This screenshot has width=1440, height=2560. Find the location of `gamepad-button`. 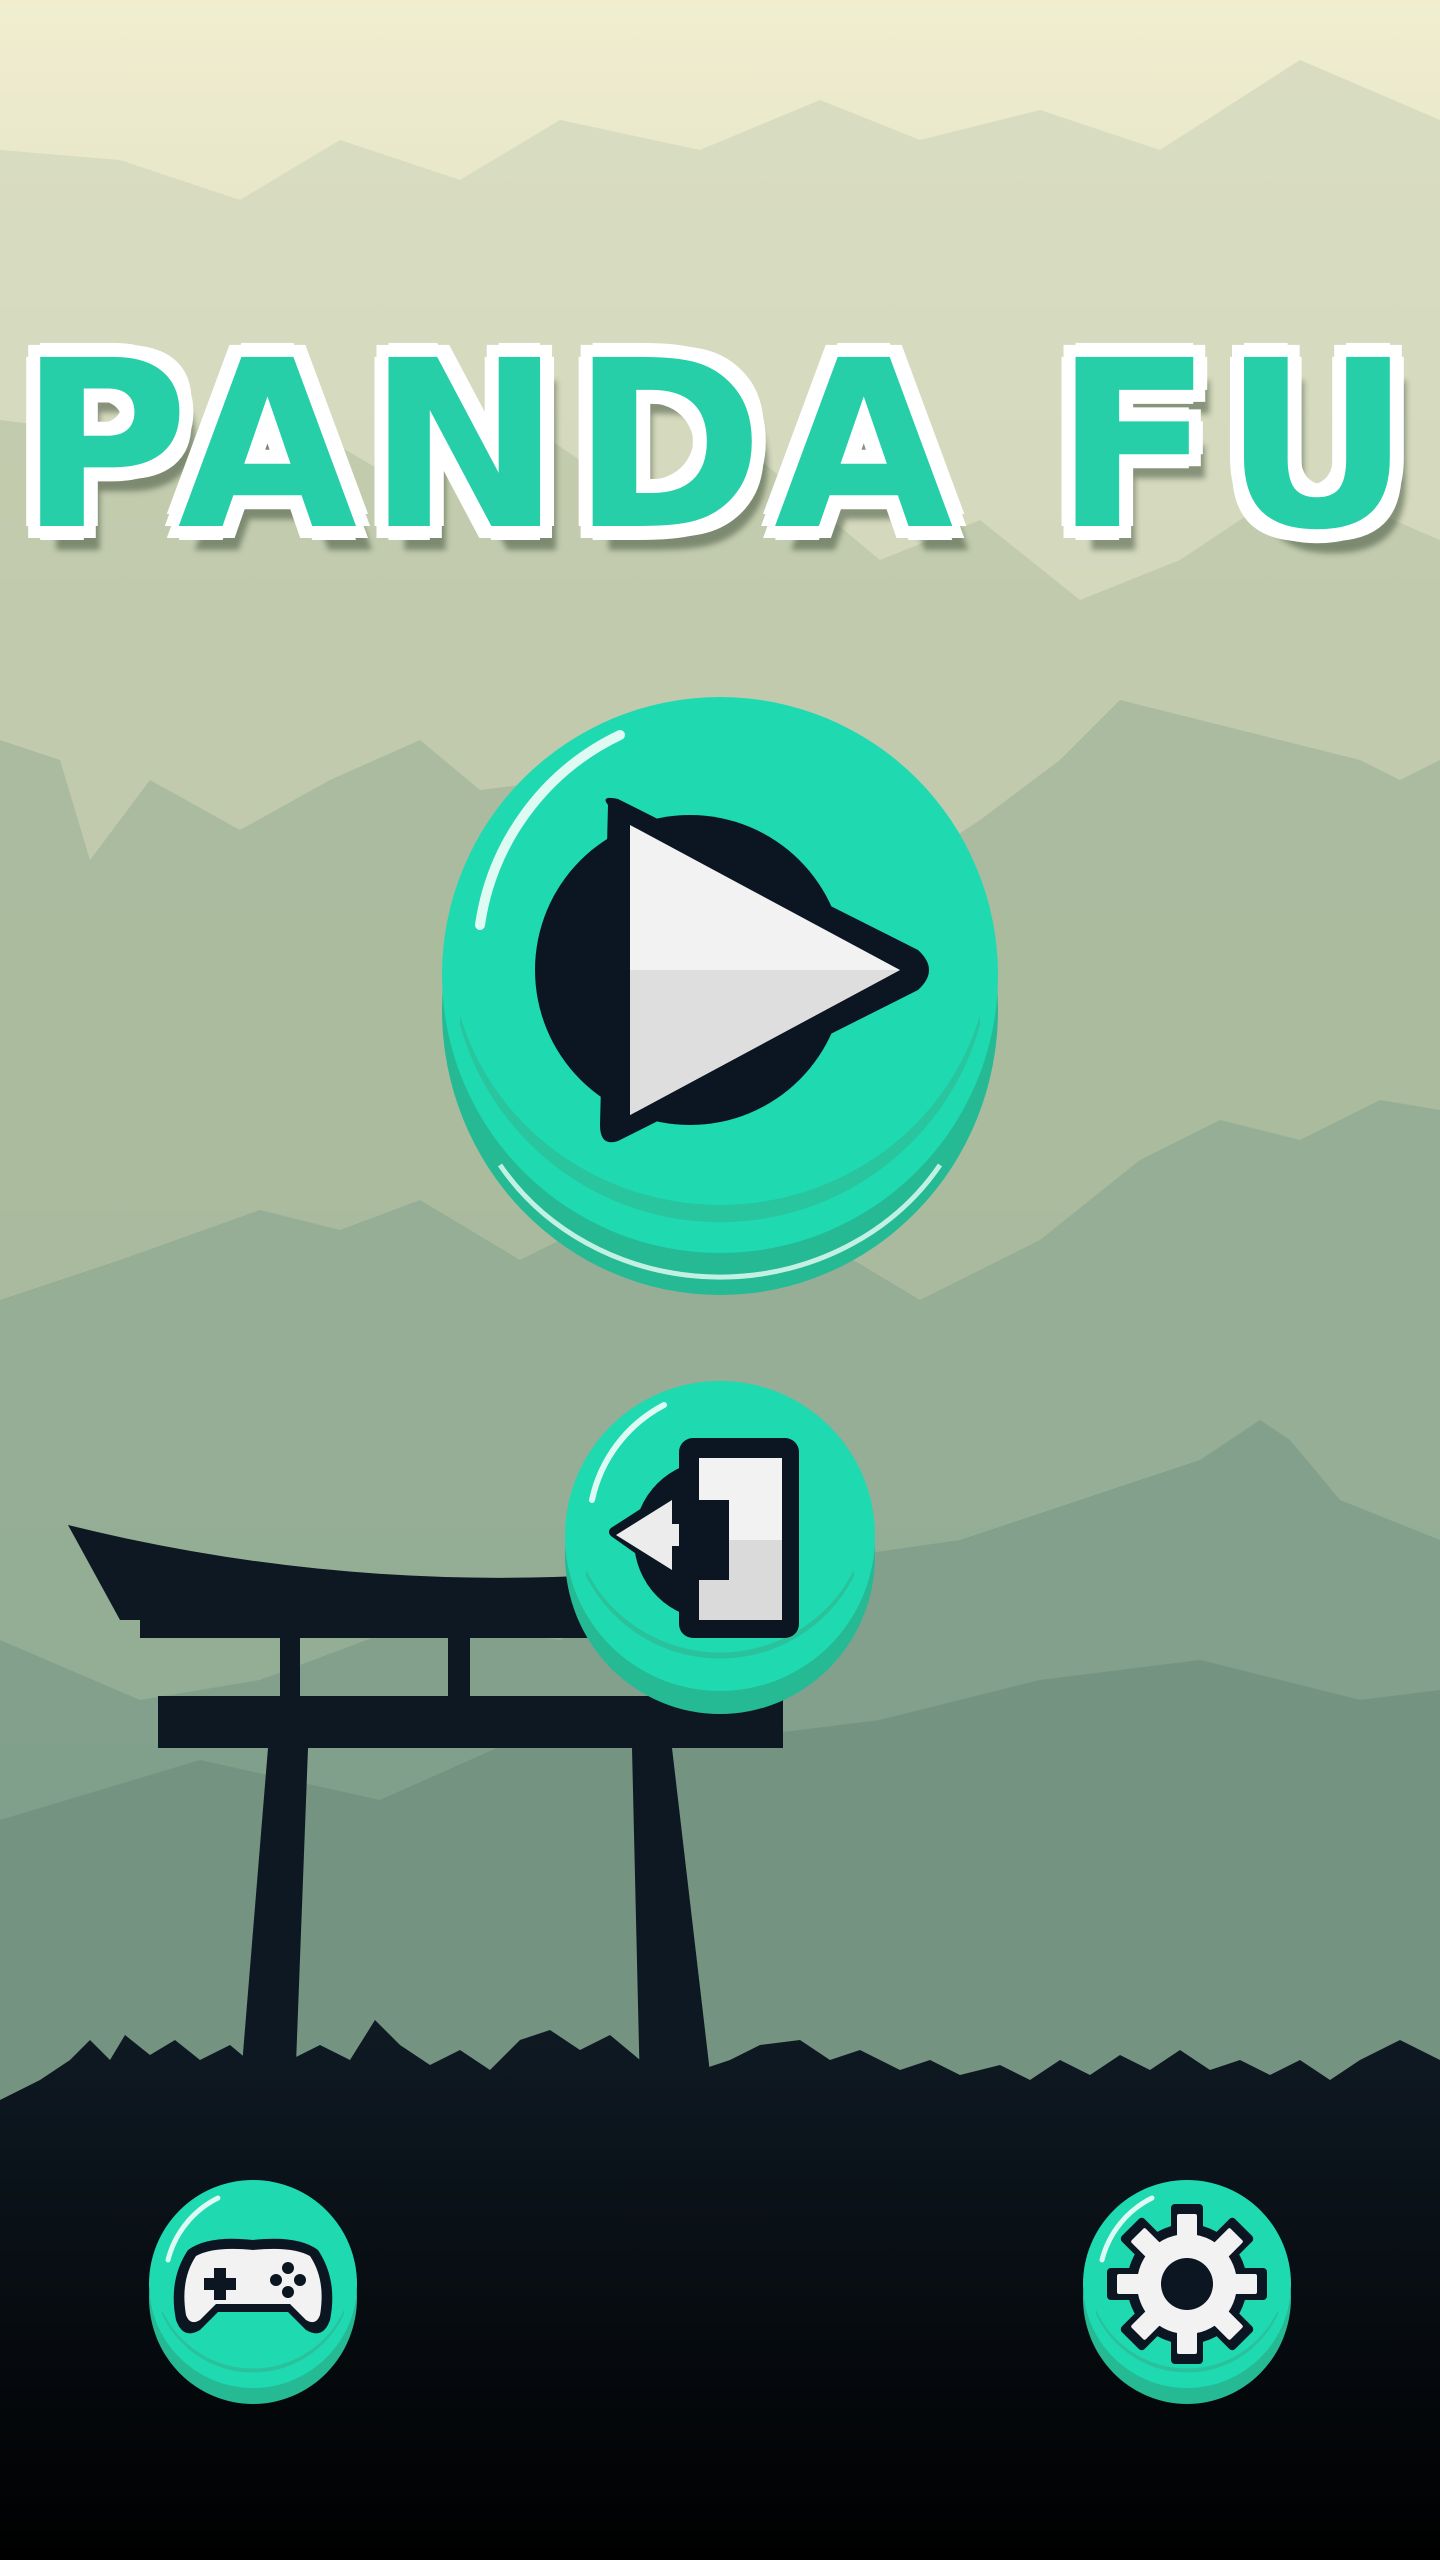

gamepad-button is located at coordinates (253, 2292).